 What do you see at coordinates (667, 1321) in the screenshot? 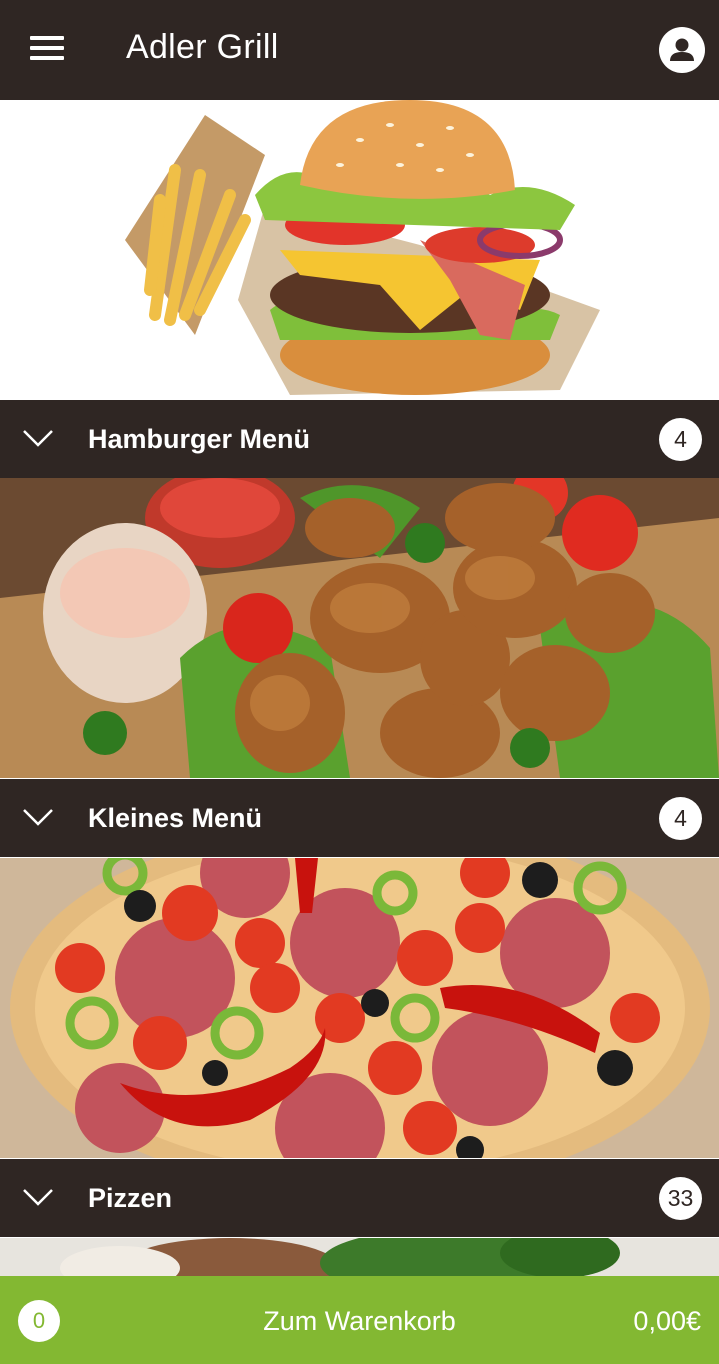
I see `cart-total: 0,00€` at bounding box center [667, 1321].